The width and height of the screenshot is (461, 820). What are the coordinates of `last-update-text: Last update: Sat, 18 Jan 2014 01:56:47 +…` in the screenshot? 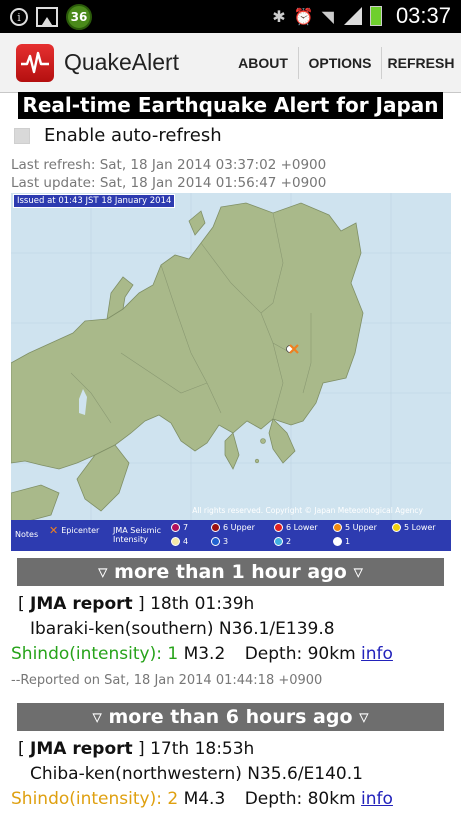 It's located at (169, 183).